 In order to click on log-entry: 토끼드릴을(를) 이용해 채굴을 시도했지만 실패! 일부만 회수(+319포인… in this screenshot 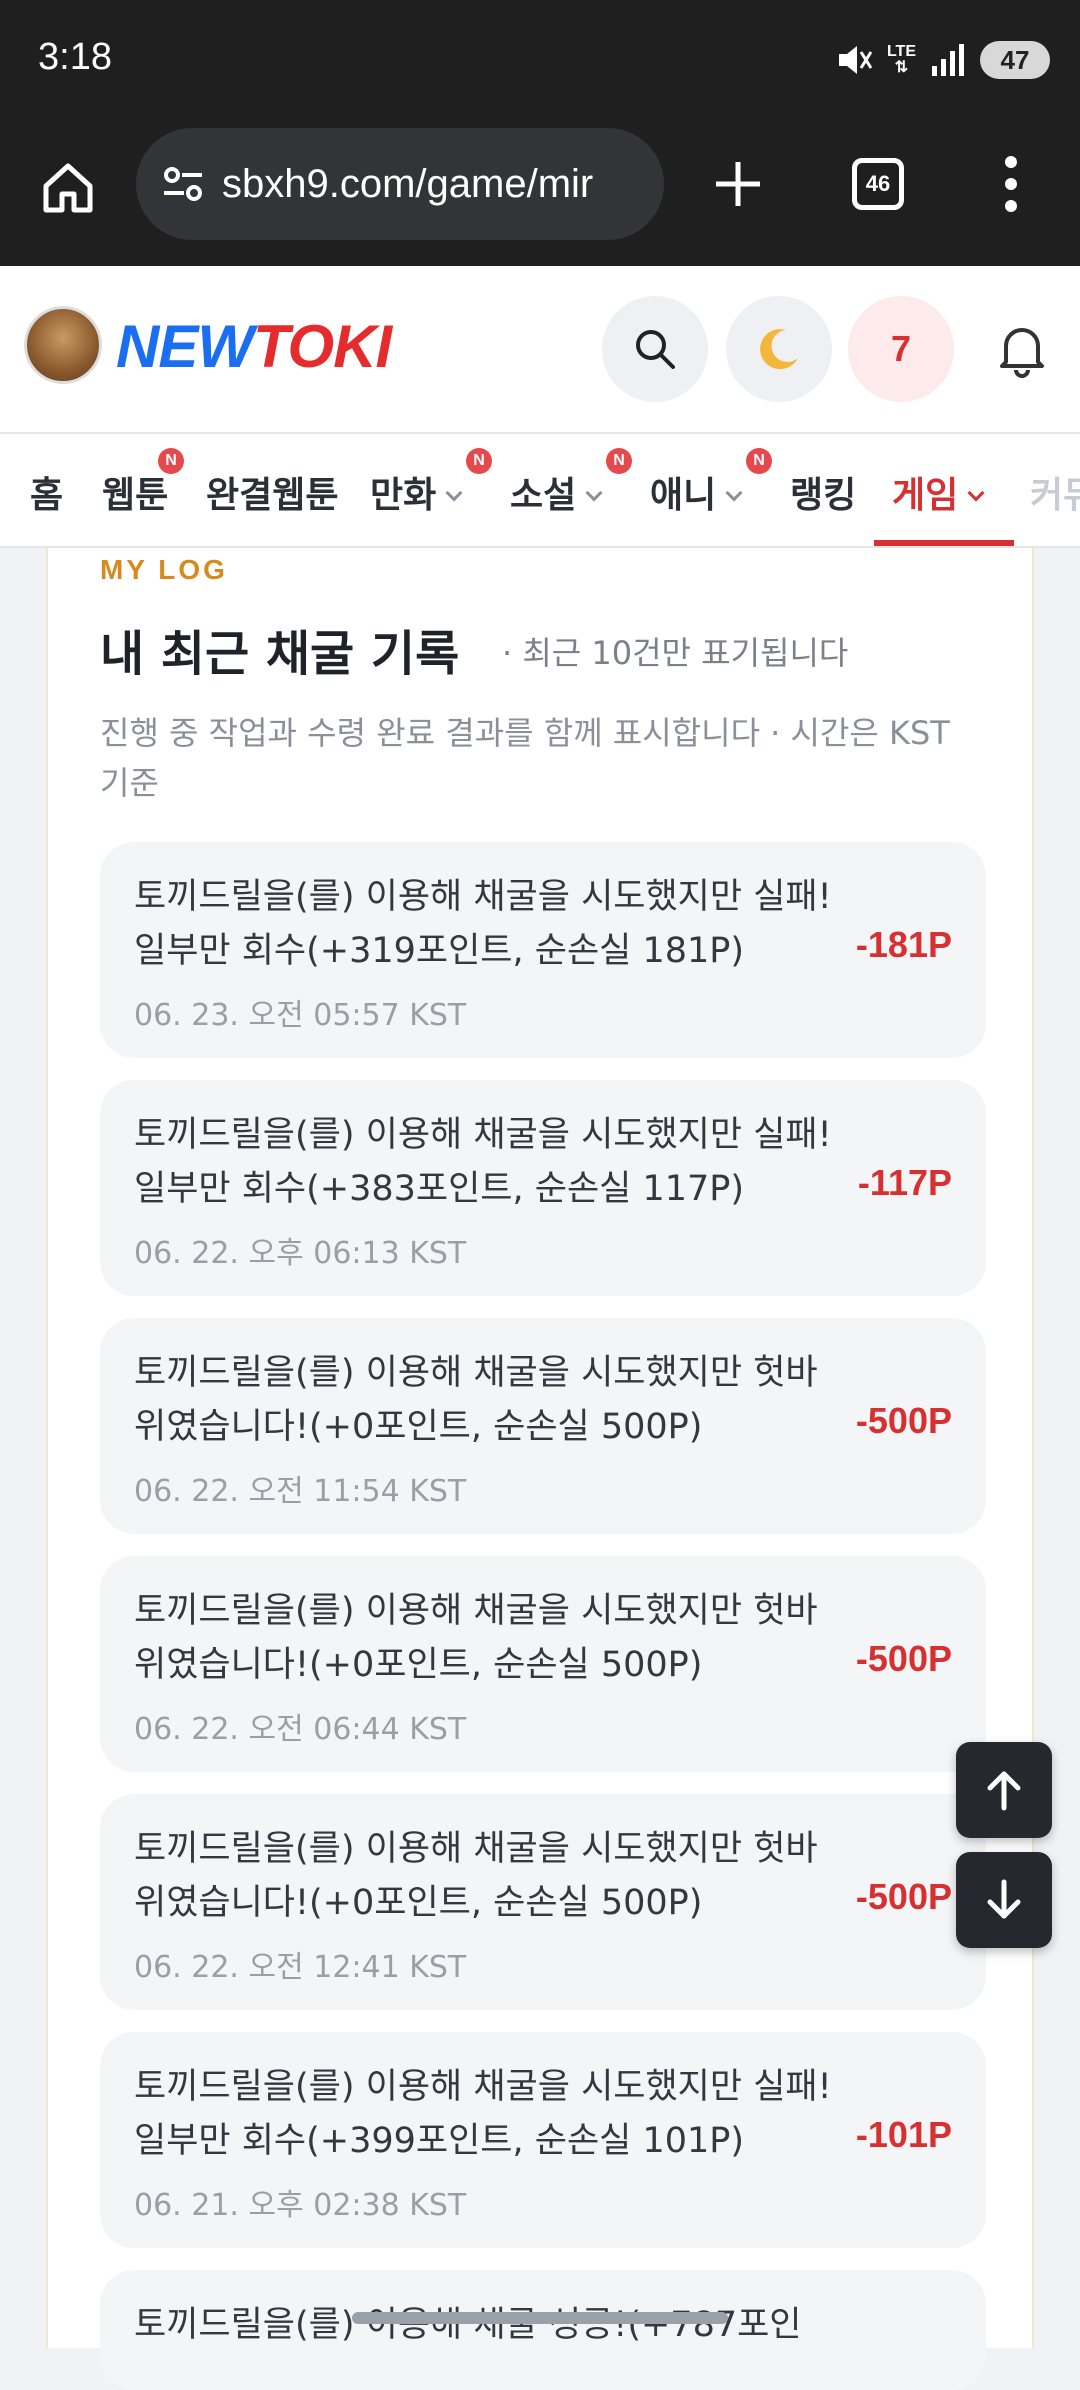, I will do `click(543, 950)`.